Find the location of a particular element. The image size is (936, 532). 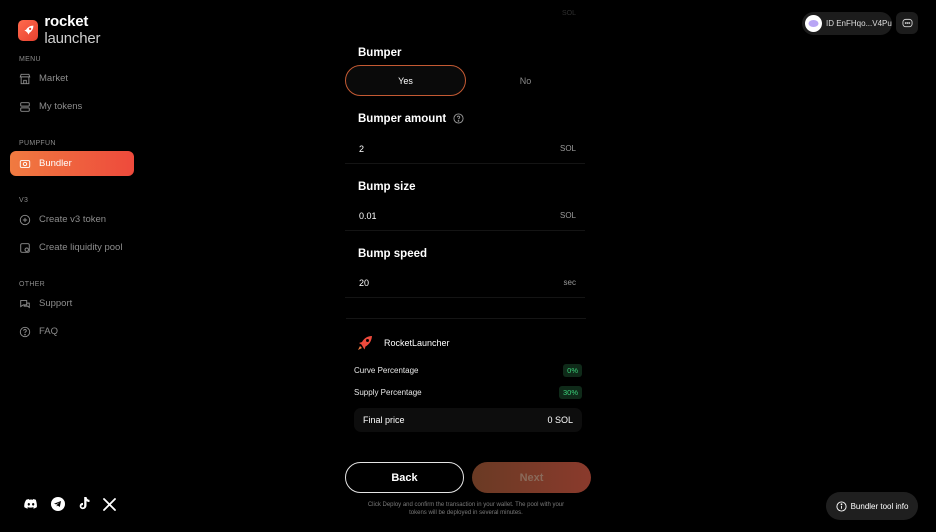

chat-icon is located at coordinates (25, 303).